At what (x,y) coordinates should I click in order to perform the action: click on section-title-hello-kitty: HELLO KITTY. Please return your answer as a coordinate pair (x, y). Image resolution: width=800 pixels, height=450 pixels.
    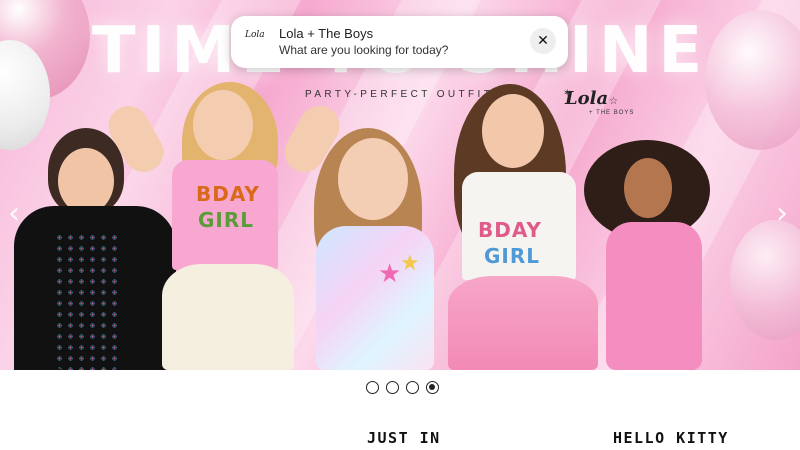
    Looking at the image, I should click on (671, 438).